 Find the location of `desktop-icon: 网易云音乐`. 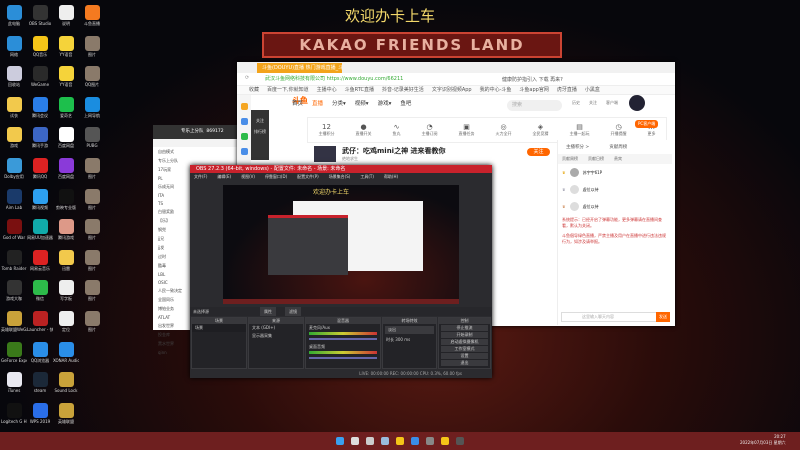

desktop-icon: 网易云音乐 is located at coordinates (40, 260).